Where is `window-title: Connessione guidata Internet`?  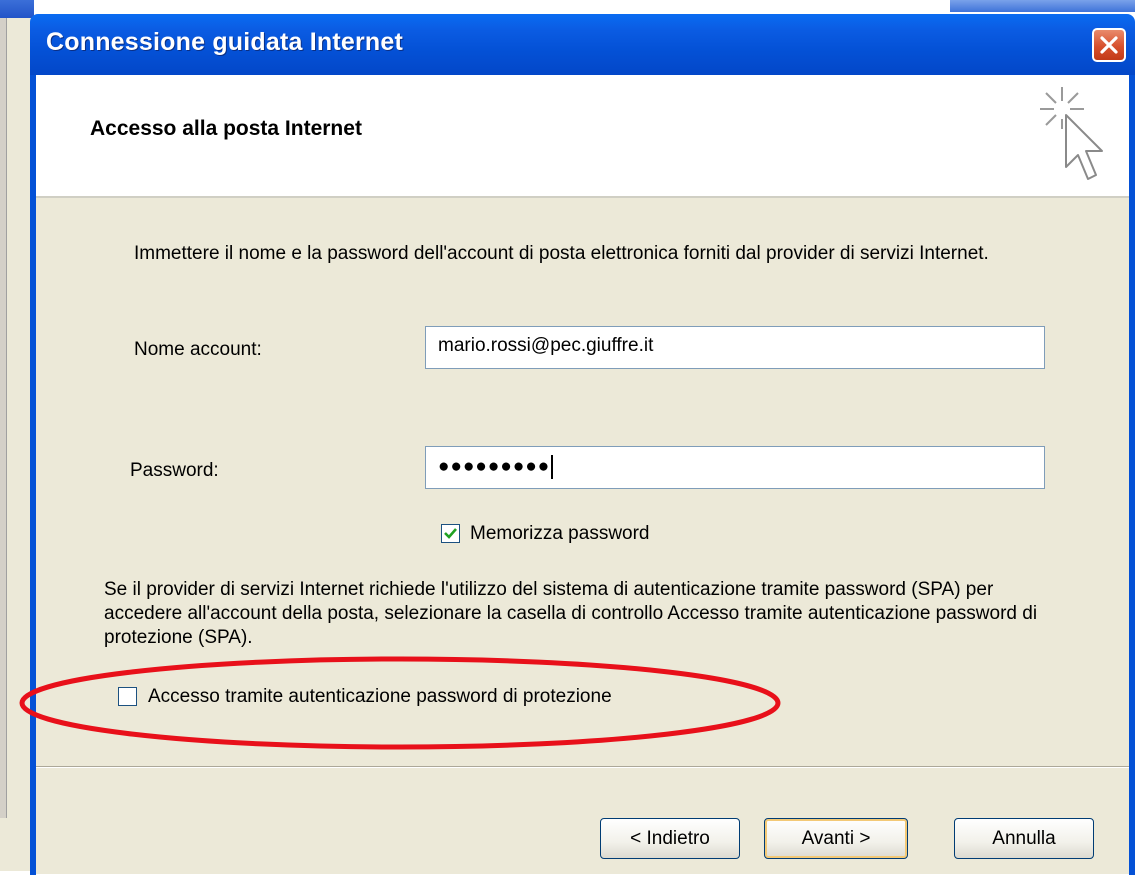 window-title: Connessione guidata Internet is located at coordinates (225, 42).